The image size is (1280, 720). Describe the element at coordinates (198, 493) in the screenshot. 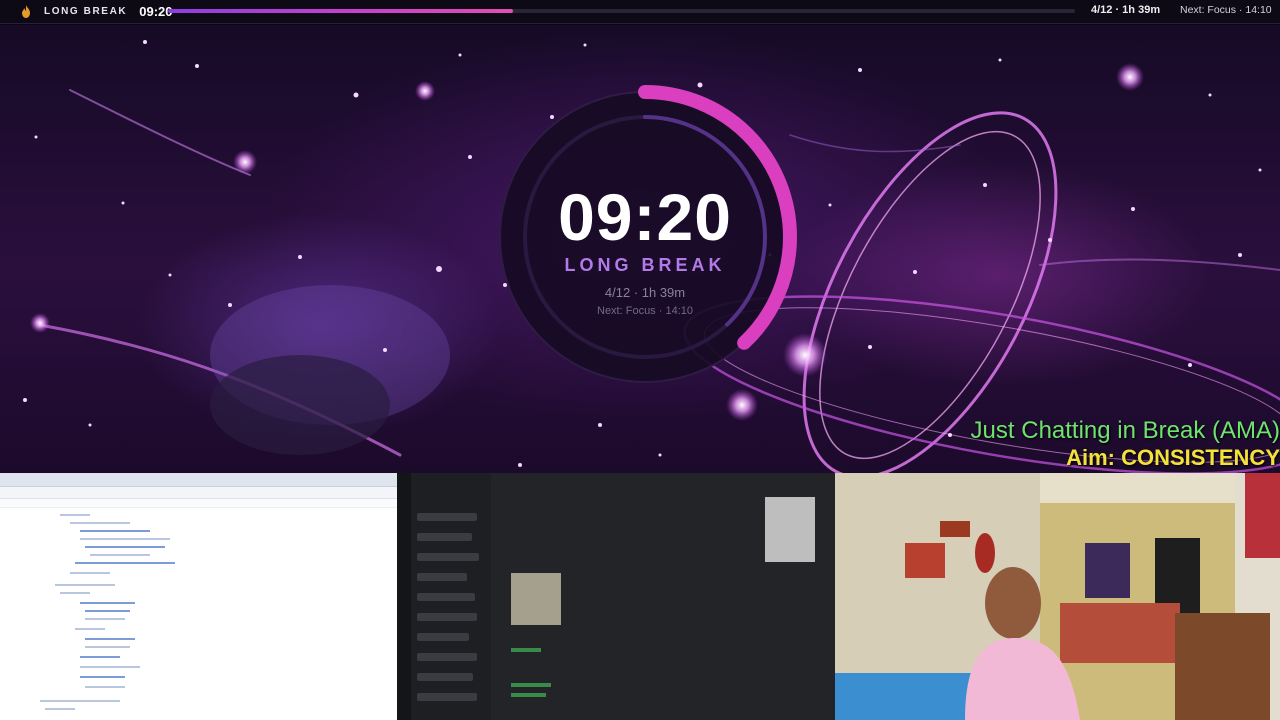

I see `browser-address-bar` at that location.